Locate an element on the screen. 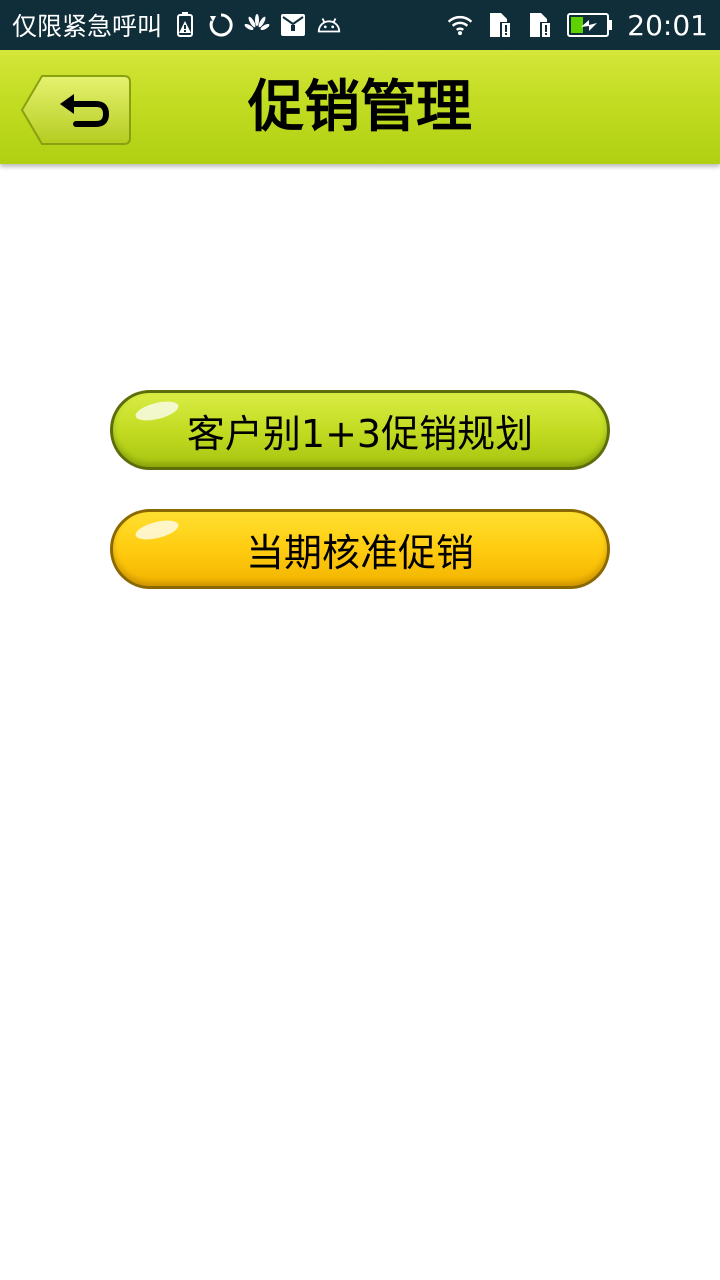 This screenshot has width=720, height=1280. sync-icon is located at coordinates (221, 25).